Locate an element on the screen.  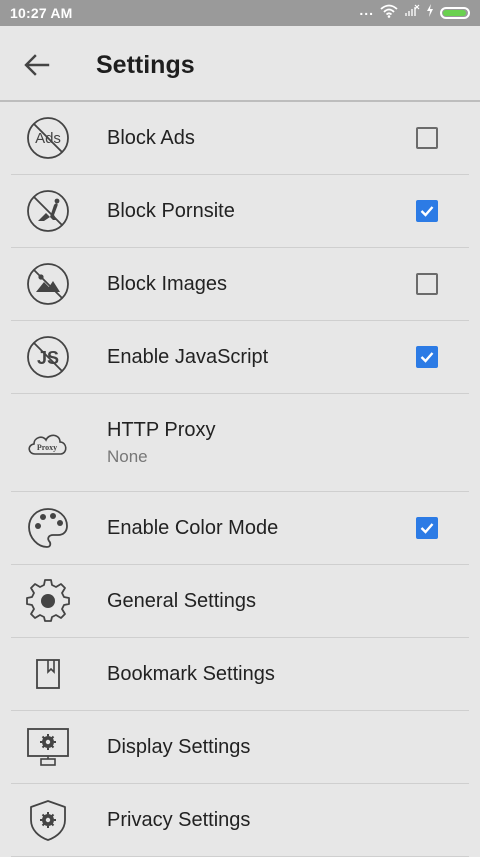
no-signal-icon is located at coordinates (412, 13).